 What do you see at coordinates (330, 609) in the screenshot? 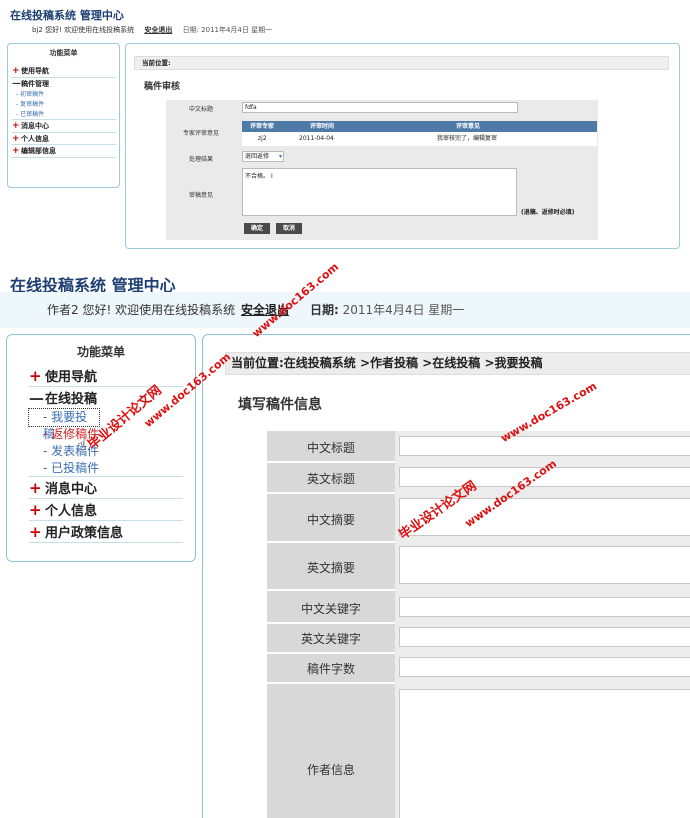
I see `cn-keywords-label: 中文关键字` at bounding box center [330, 609].